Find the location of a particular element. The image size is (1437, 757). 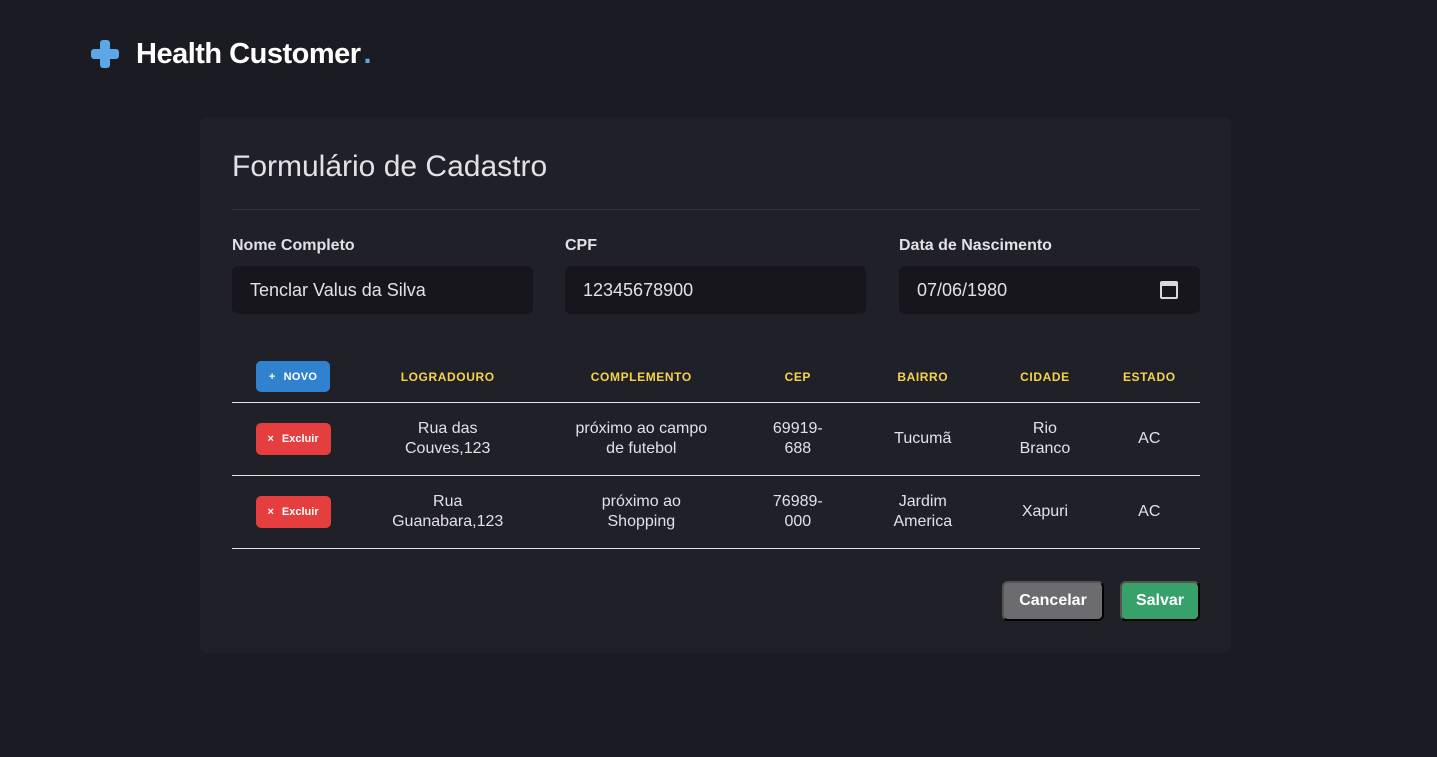

nome-label: Nome Completo is located at coordinates (293, 245).